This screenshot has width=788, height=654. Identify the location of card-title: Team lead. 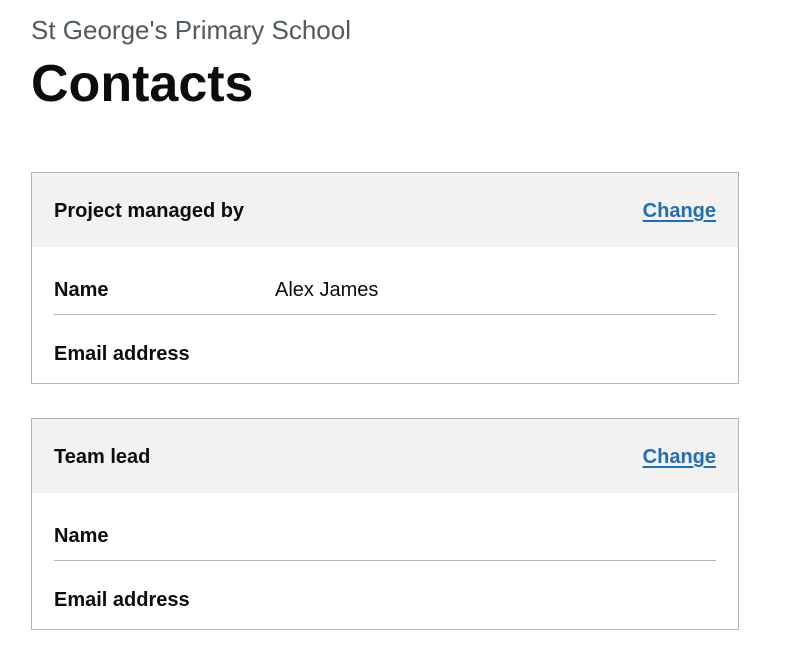
(102, 457).